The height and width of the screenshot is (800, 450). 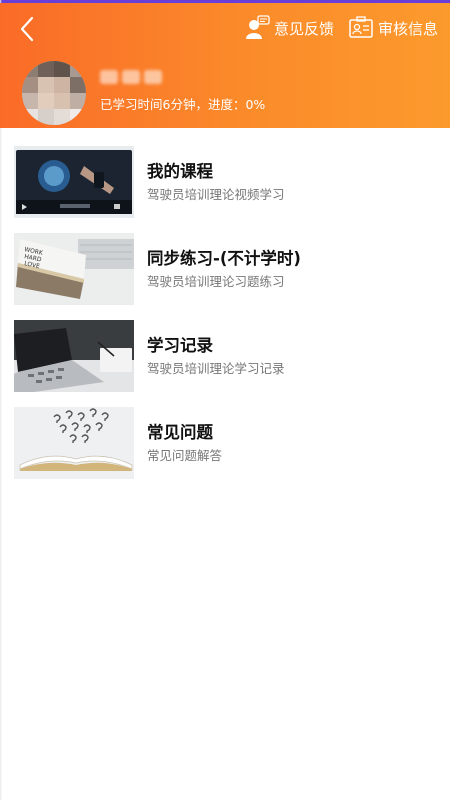 What do you see at coordinates (180, 432) in the screenshot?
I see `menu-item-title: 常见问题` at bounding box center [180, 432].